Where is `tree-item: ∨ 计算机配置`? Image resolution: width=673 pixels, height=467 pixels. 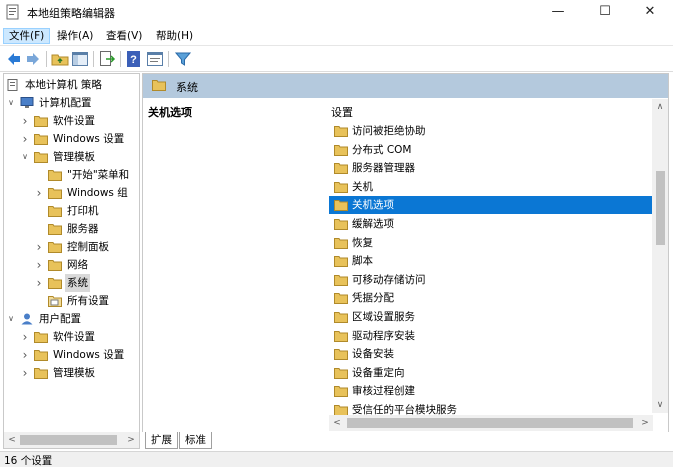
tree-item: ∨ 计算机配置 is located at coordinates (71, 103).